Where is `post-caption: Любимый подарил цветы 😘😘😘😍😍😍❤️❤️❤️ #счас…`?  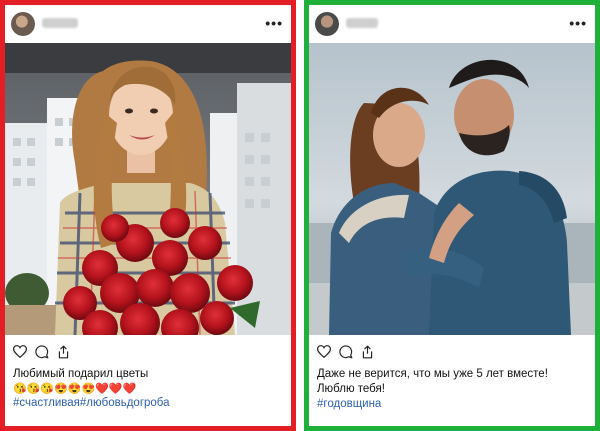 post-caption: Любимый подарил цветы 😘😘😘😍😍😍❤️❤️❤️ #счас… is located at coordinates (150, 389).